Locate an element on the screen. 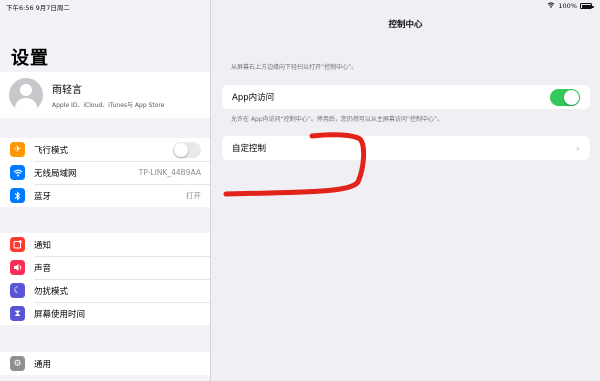 Image resolution: width=600 pixels, height=381 pixels. wifi-network-value: TP-LINK_44B9AA is located at coordinates (169, 172).